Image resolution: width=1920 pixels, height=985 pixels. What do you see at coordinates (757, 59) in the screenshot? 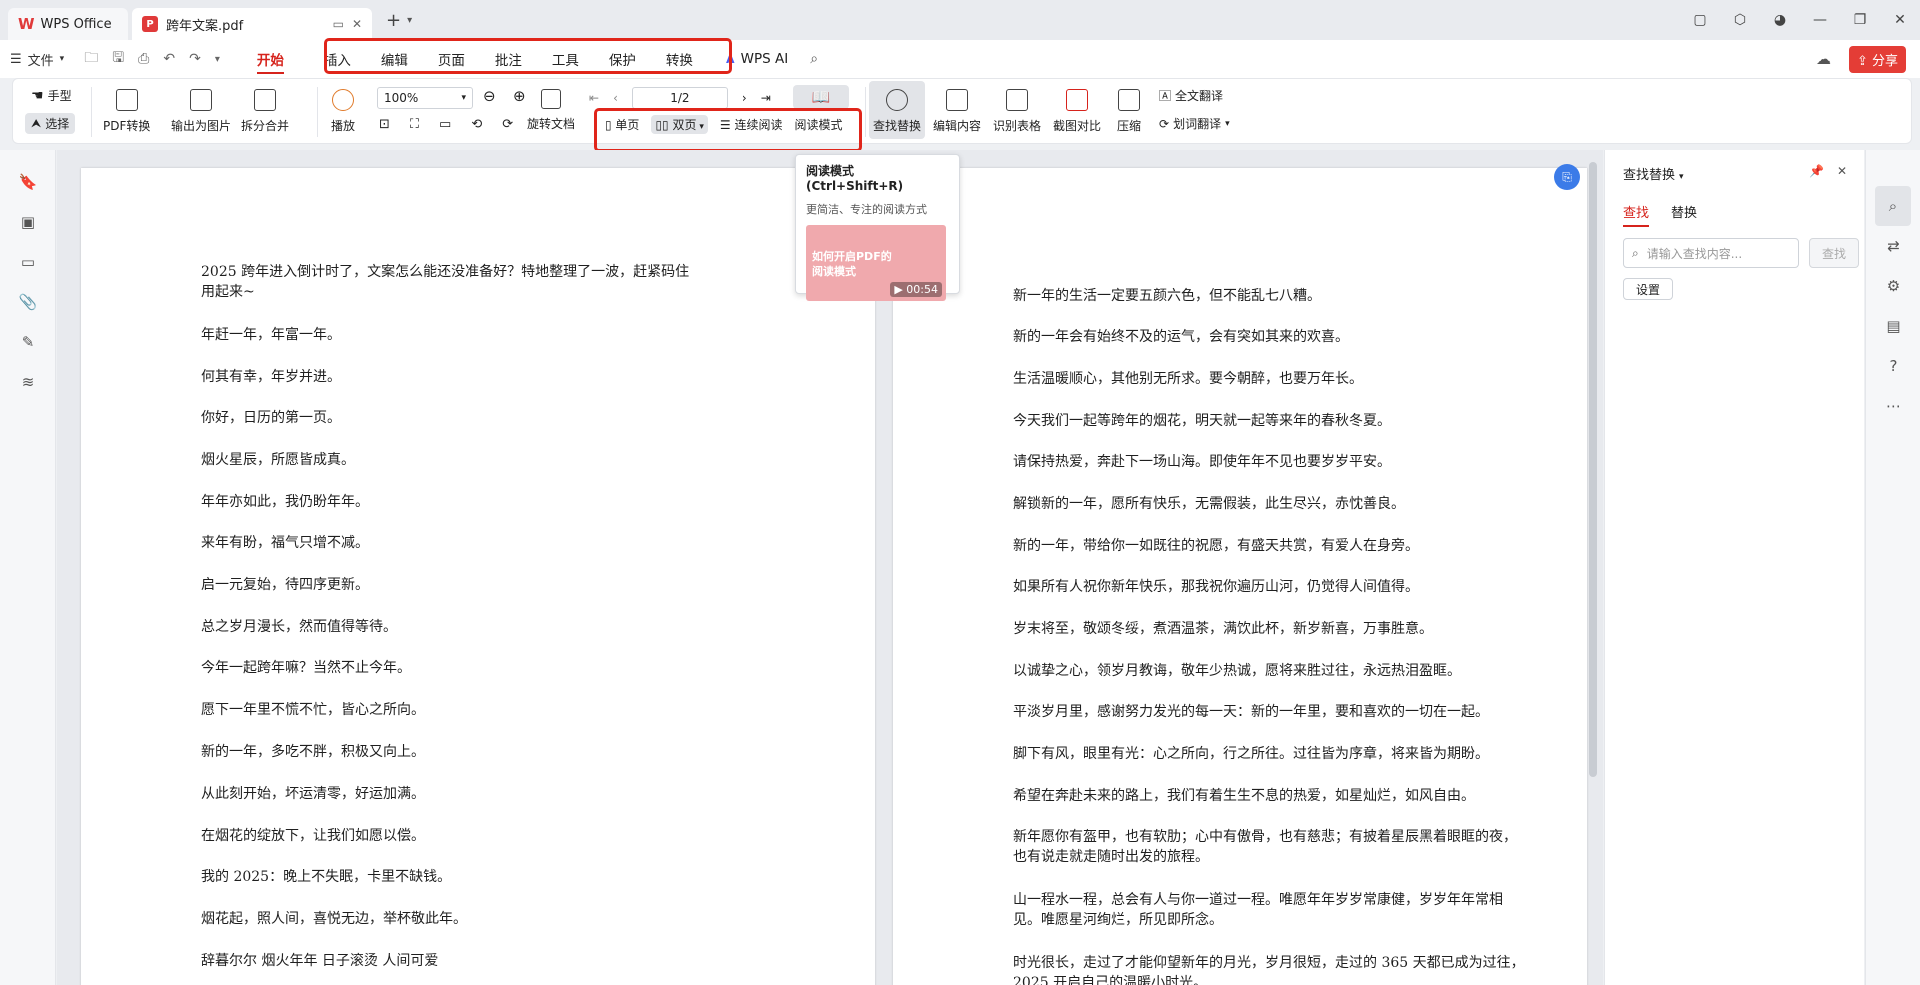
I see `wps-ai-button: ʌ WPS AI` at bounding box center [757, 59].